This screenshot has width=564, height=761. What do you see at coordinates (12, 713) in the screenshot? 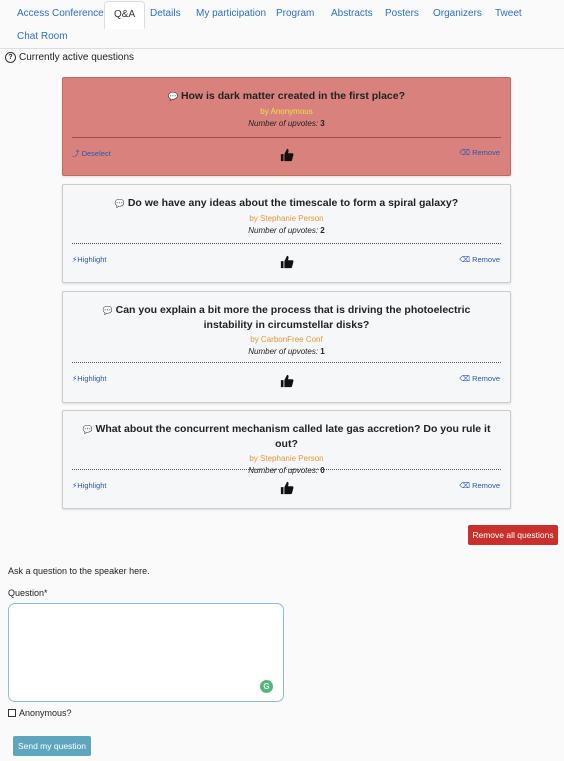
I see `anonymous-checkbox` at bounding box center [12, 713].